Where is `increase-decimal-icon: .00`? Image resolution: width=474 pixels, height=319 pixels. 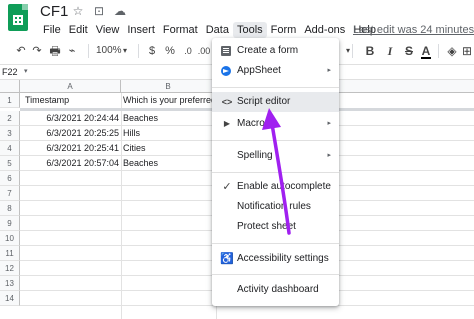
increase-decimal-icon: .00 is located at coordinates (204, 51).